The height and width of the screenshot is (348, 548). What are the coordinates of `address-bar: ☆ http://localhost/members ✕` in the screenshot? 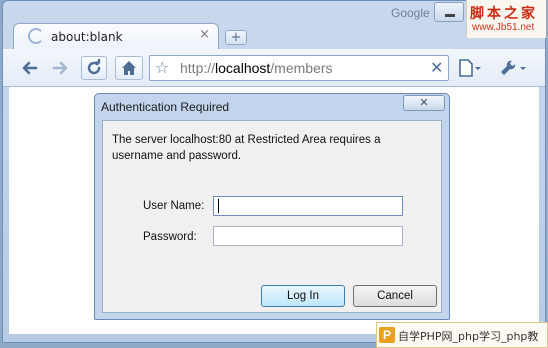 It's located at (299, 68).